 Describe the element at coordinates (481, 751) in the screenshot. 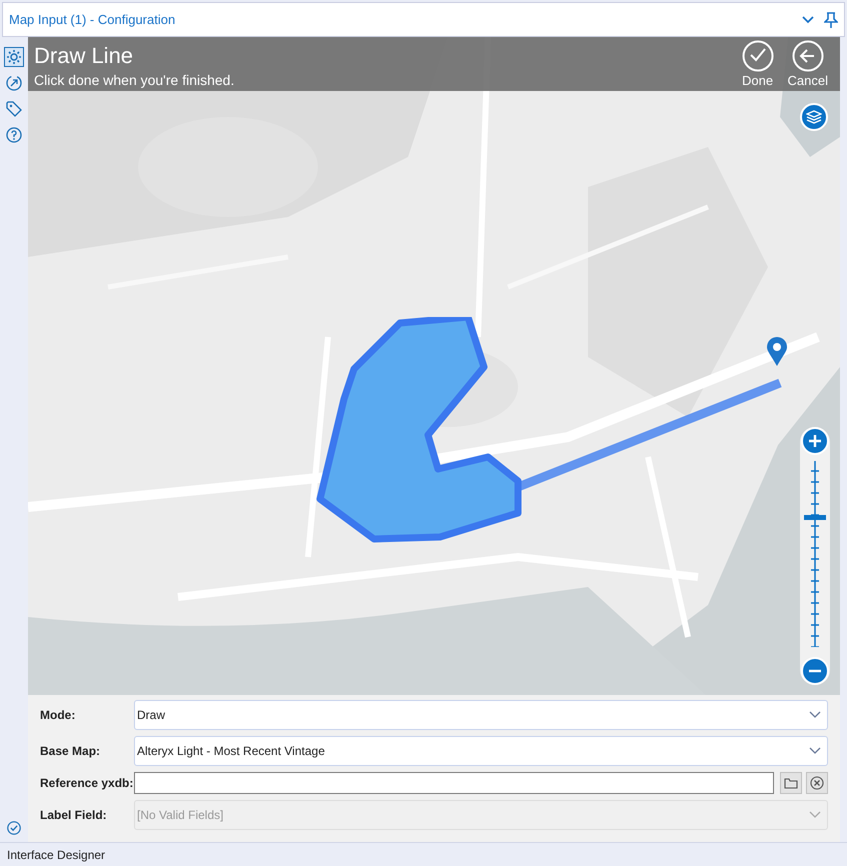

I see `dropdown: Alteryx Light - Most Recent Vintage` at that location.